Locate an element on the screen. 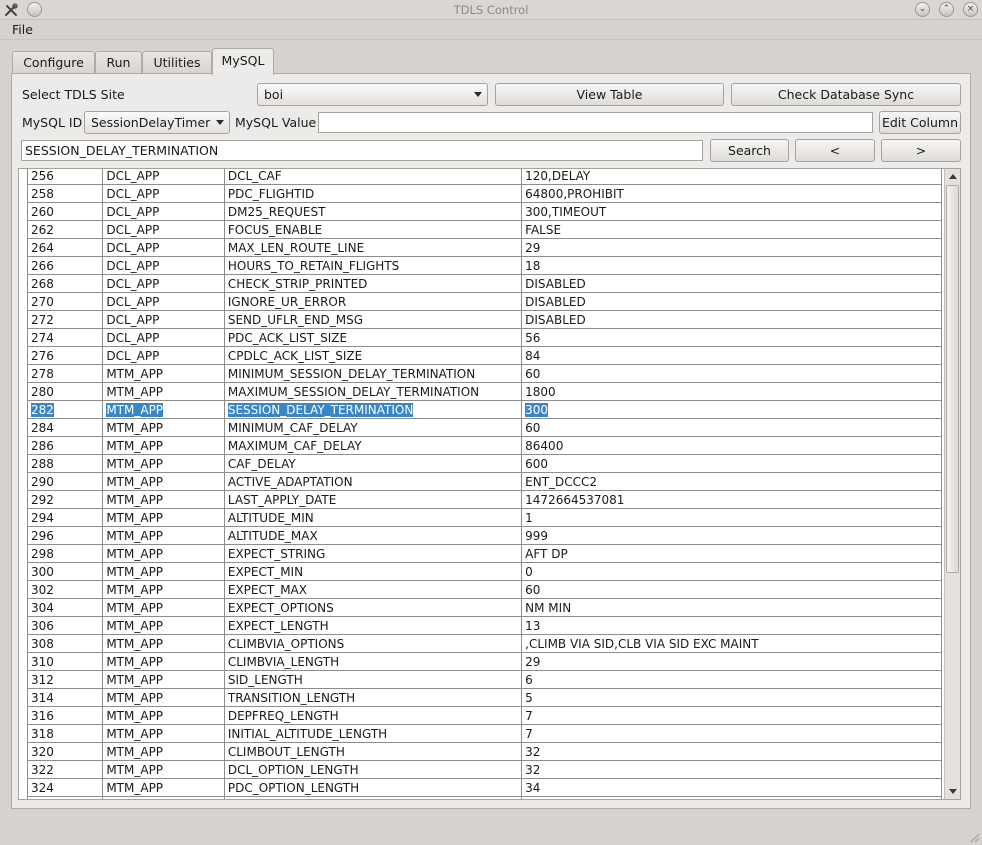 This screenshot has width=982, height=845. param-name-cell: PDC_ACK_LIST_SIZE is located at coordinates (373, 337).